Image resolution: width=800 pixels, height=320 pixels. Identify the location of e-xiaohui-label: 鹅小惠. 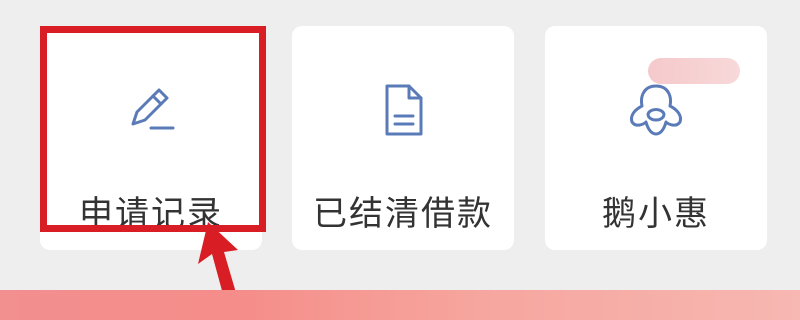
(656, 214).